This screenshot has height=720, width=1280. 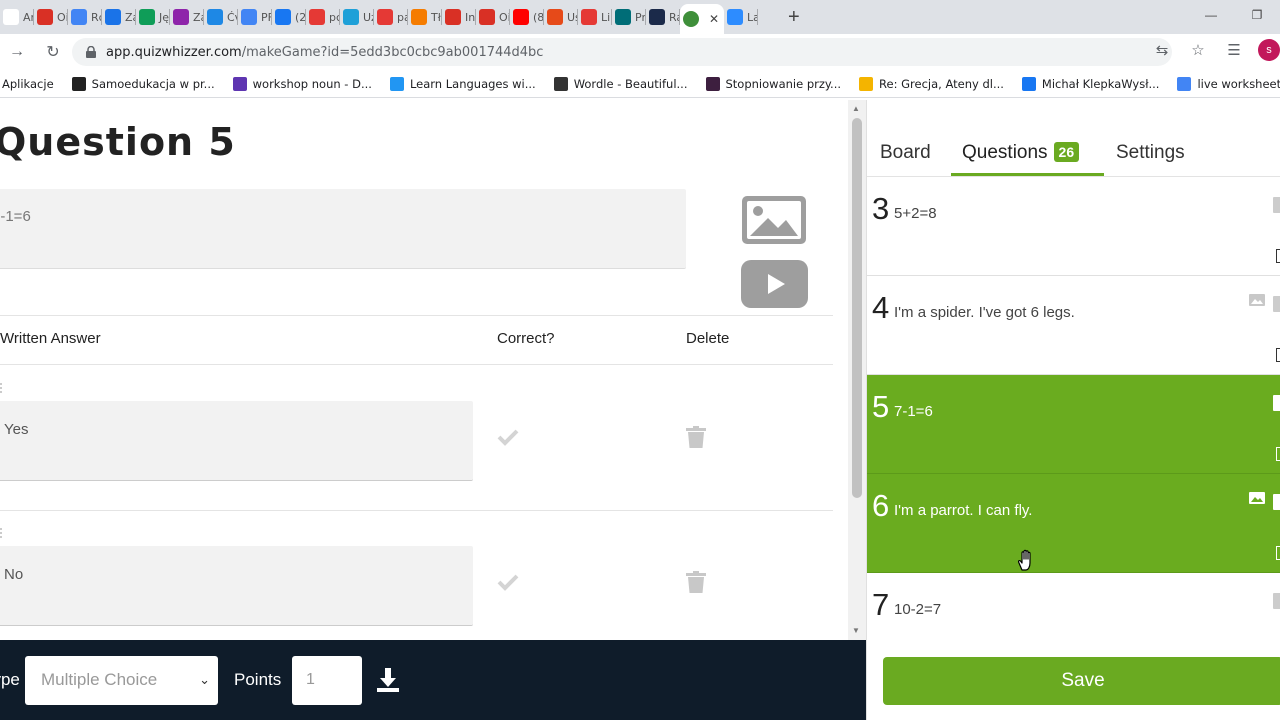 I want to click on globe-icon, so click(x=215, y=17).